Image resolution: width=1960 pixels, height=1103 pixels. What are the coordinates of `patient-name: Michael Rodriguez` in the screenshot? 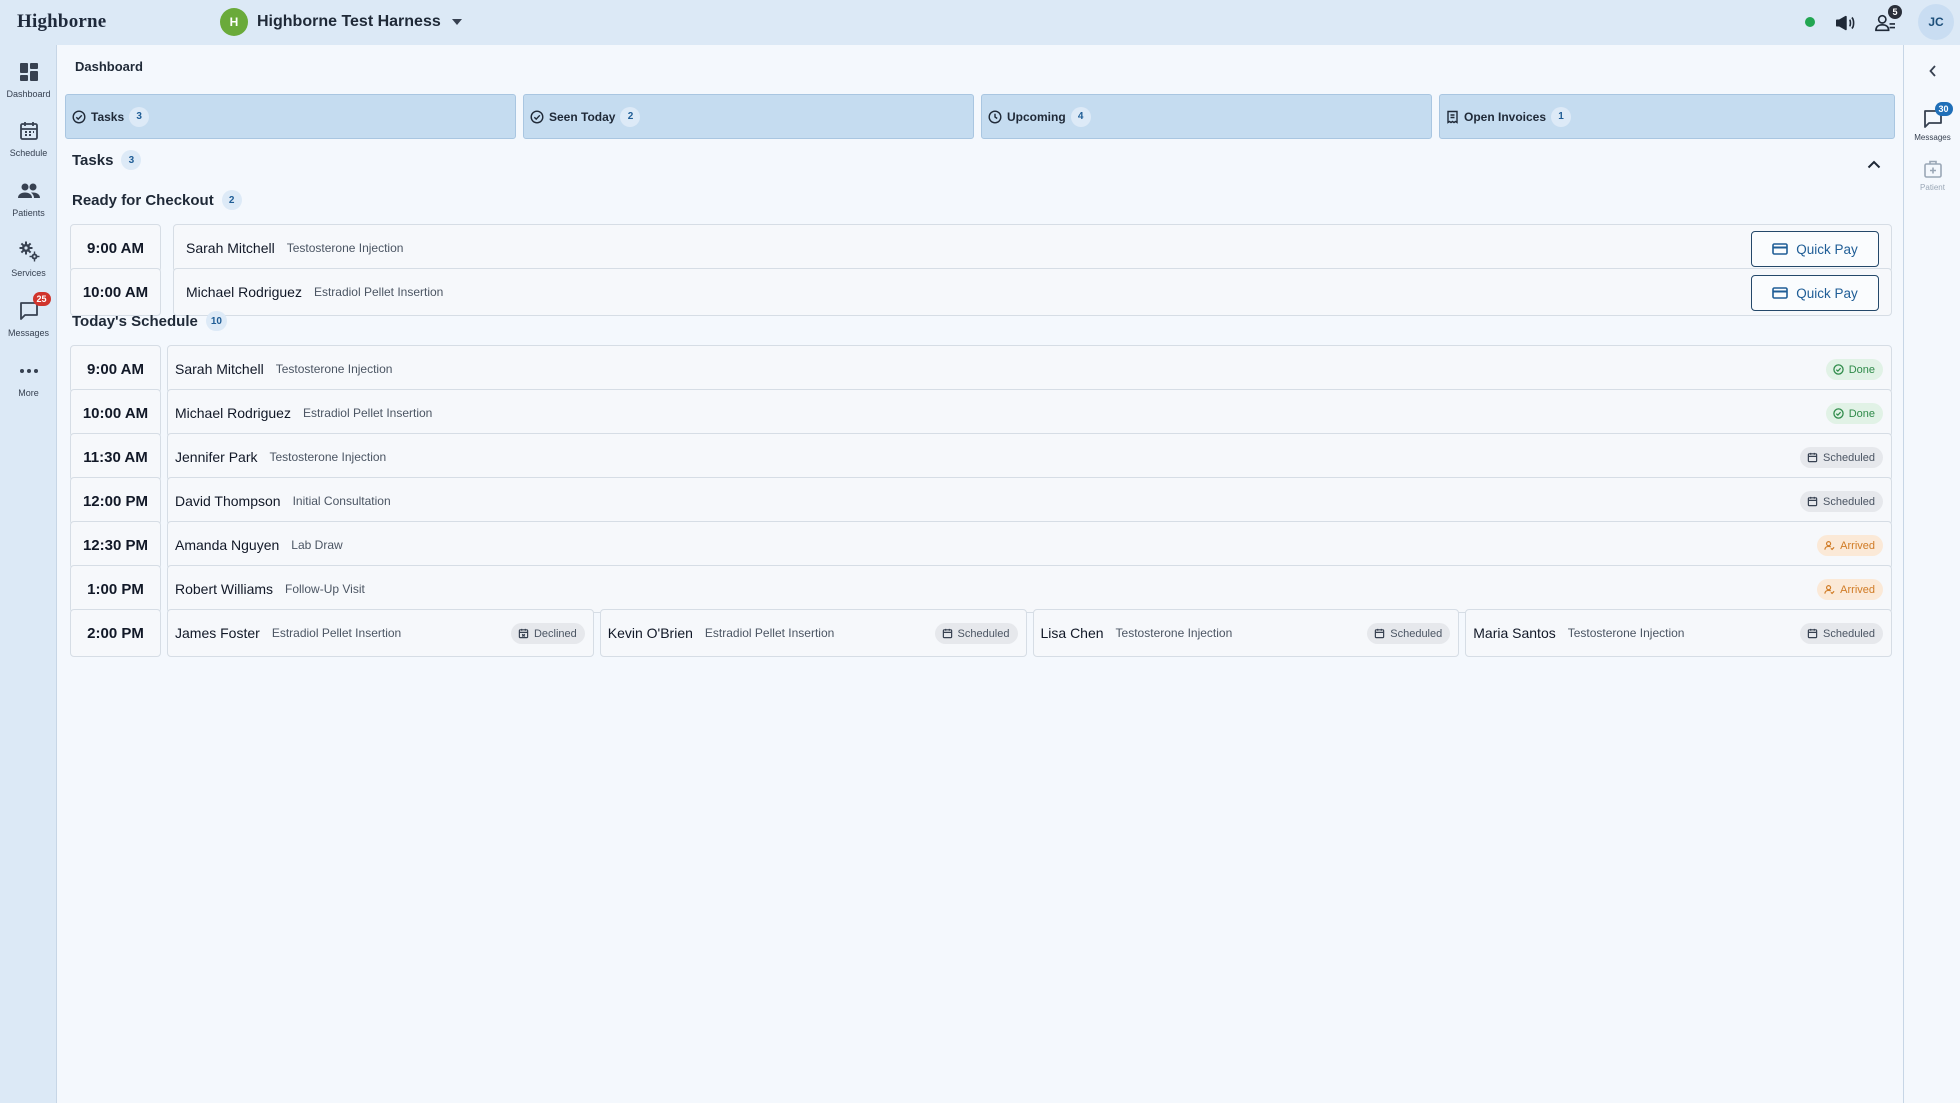 It's located at (244, 292).